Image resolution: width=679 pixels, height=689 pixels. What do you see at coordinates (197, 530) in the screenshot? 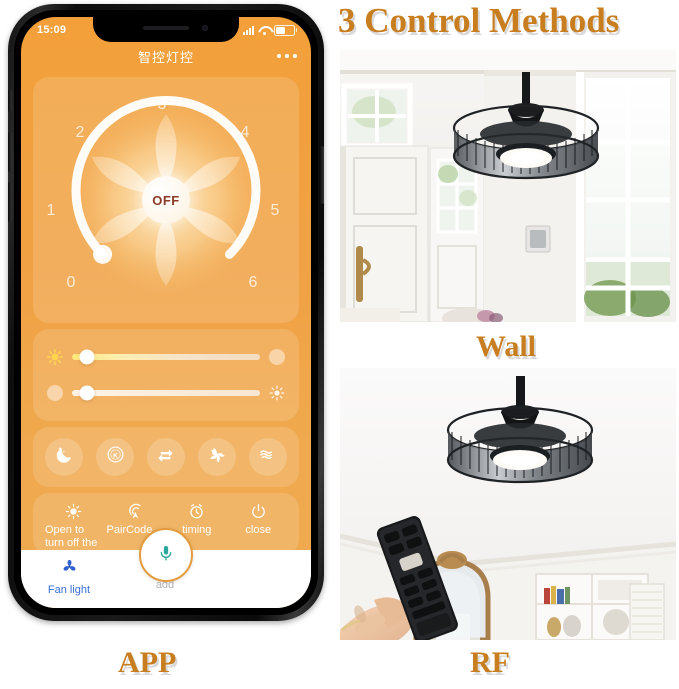
I see `timing-label: timing` at bounding box center [197, 530].